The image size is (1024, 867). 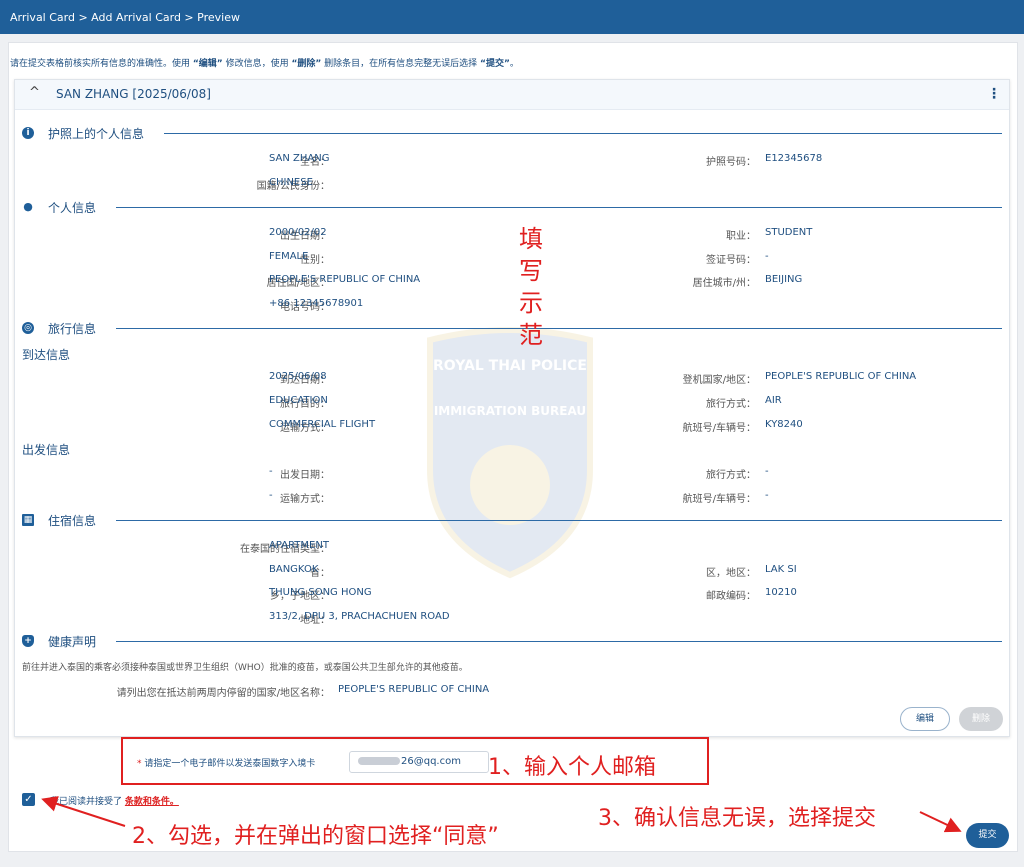 I want to click on field-value: +86 12345678901, so click(x=316, y=303).